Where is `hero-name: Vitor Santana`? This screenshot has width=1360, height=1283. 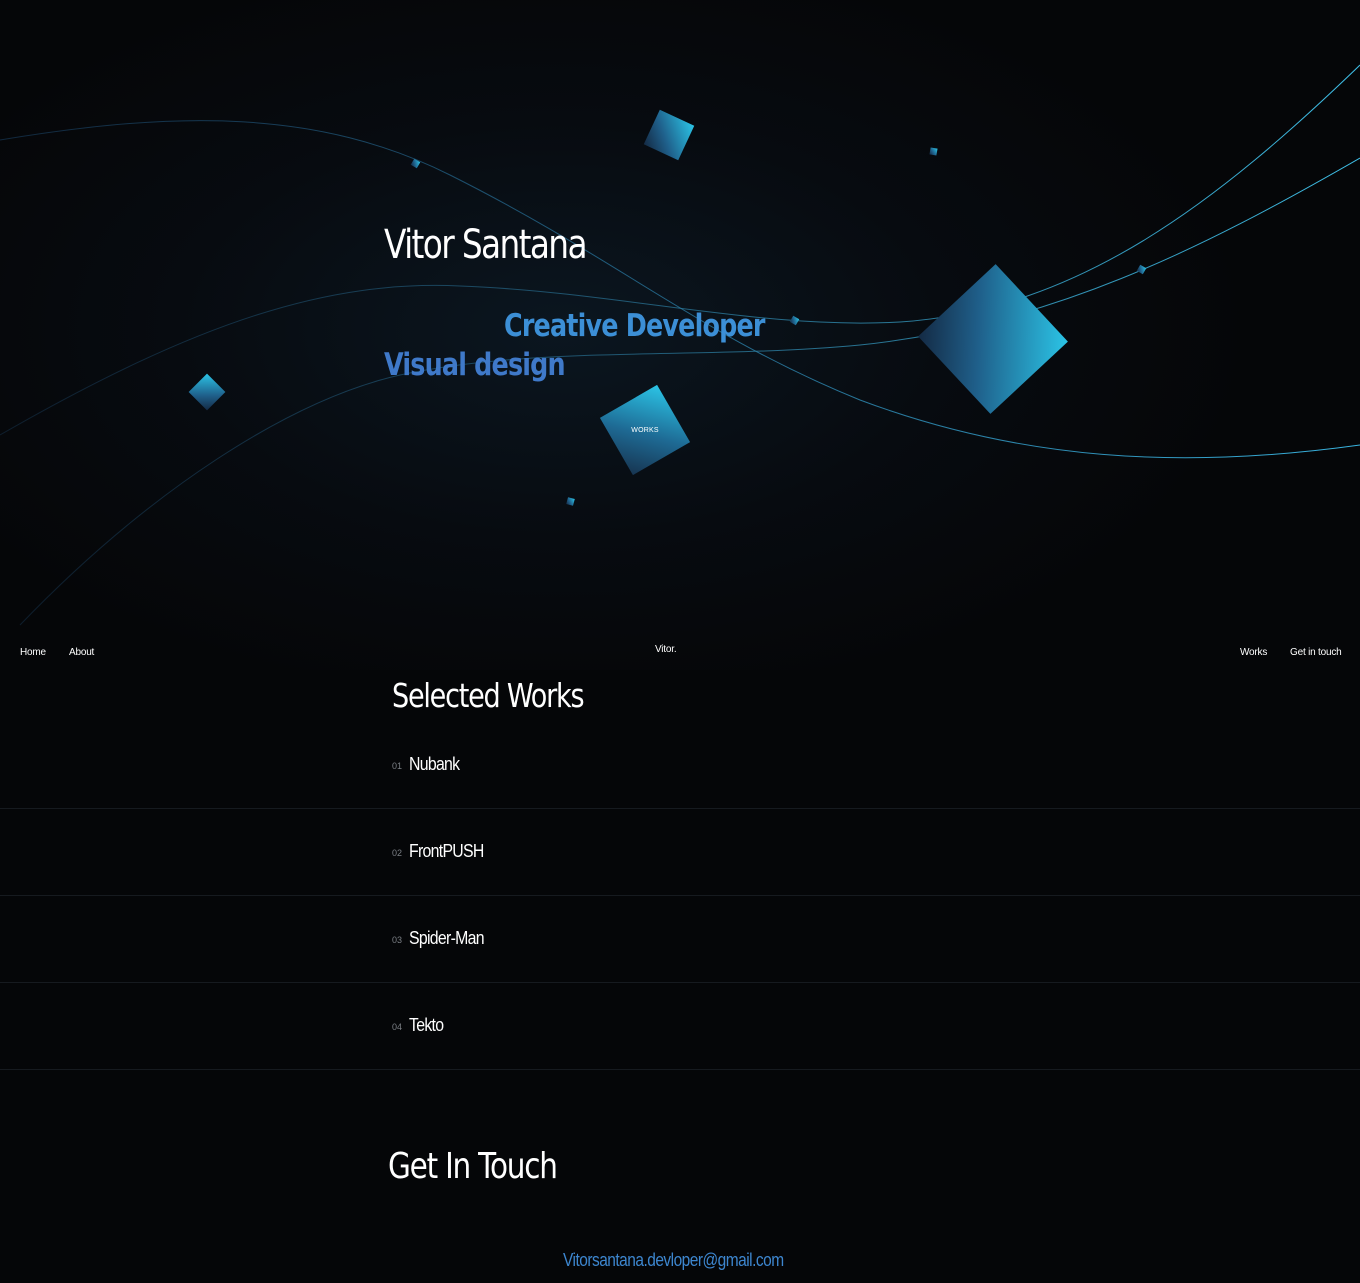 hero-name: Vitor Santana is located at coordinates (486, 245).